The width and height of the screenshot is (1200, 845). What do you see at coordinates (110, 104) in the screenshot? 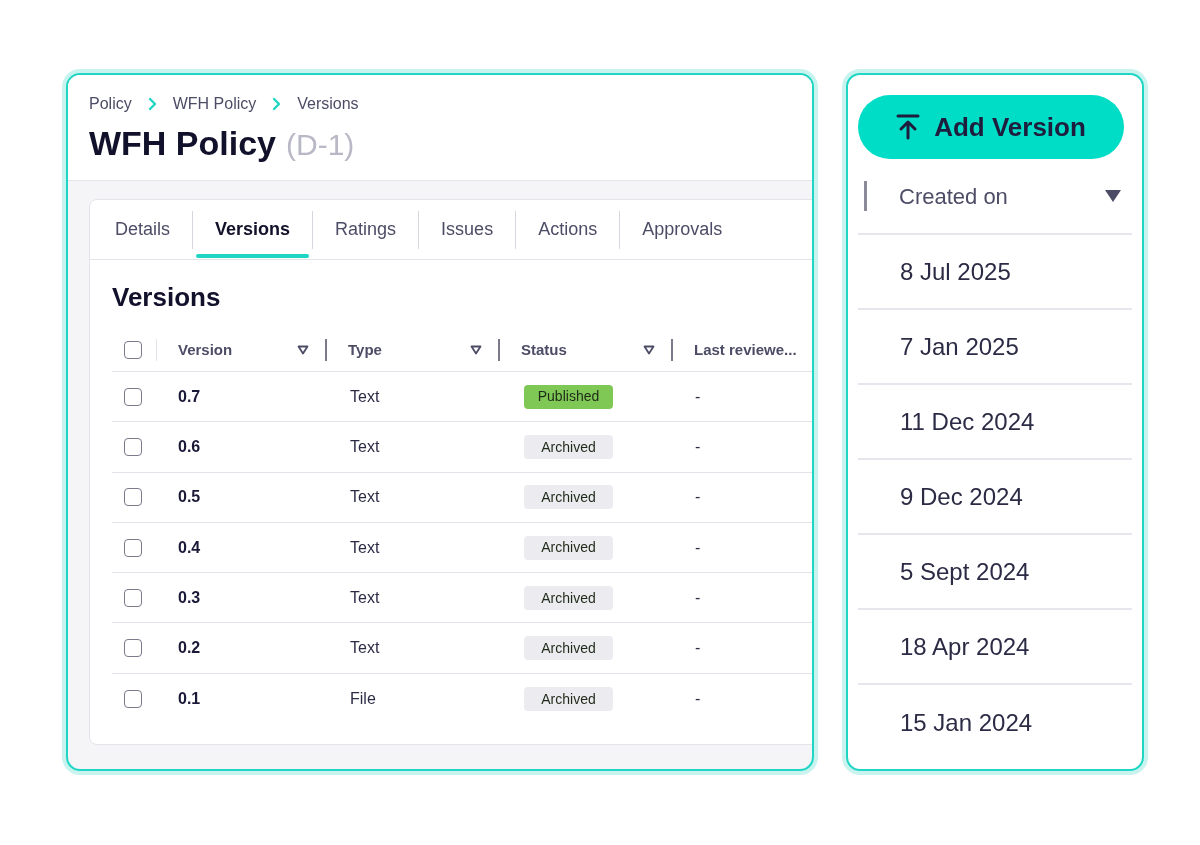
I see `breadcrumb-link: Policy` at bounding box center [110, 104].